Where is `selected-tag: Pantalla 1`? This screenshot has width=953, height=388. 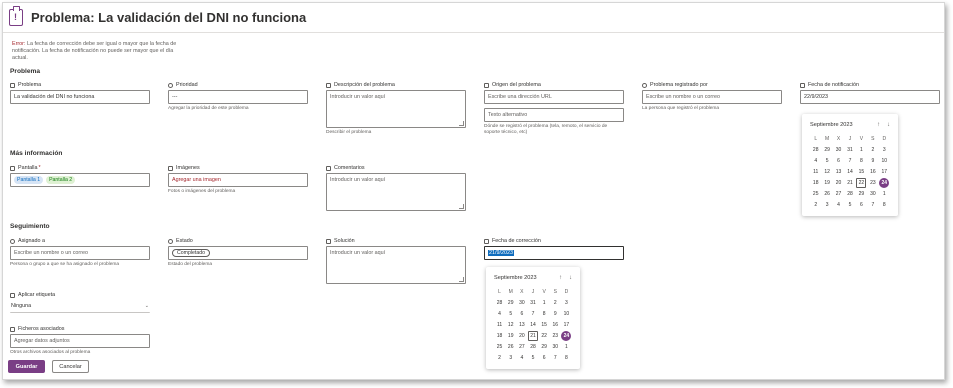 selected-tag: Pantalla 1 is located at coordinates (29, 180).